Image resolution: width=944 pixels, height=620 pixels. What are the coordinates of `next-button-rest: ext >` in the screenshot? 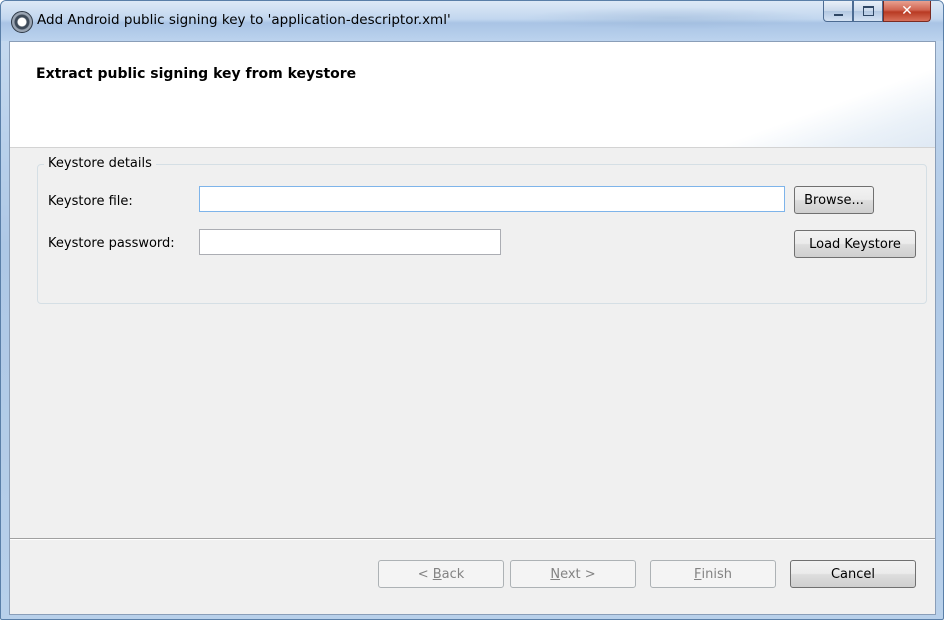 It's located at (578, 574).